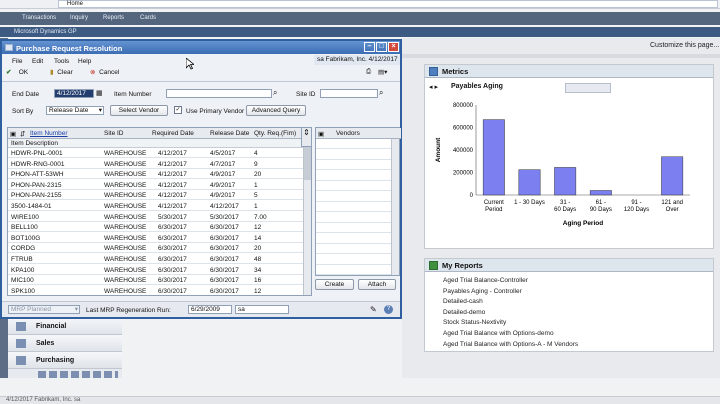 The image size is (720, 404). I want to click on report-link: Aged Trial Balance with Options-demo, so click(498, 333).